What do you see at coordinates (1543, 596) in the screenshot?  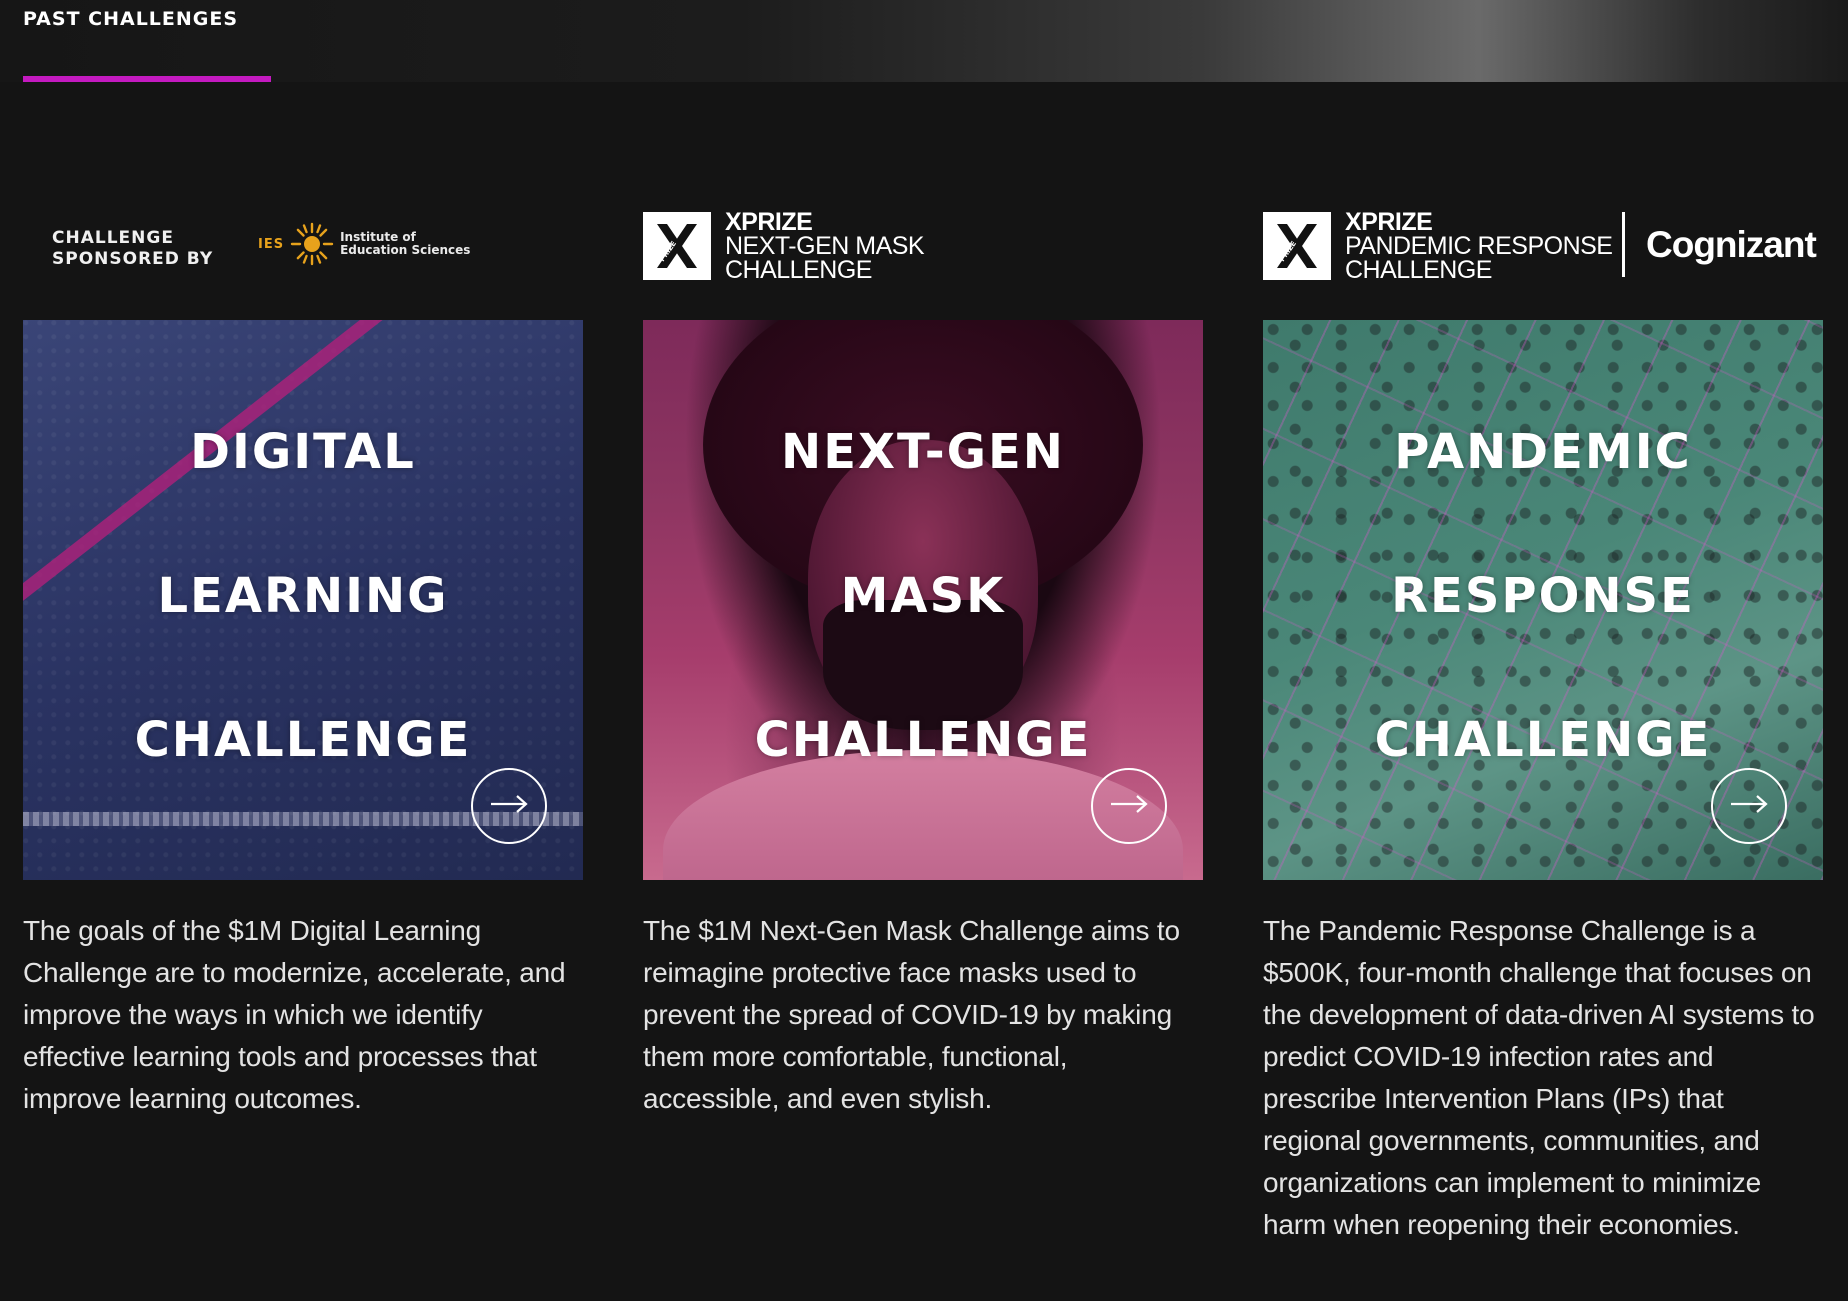 I see `card-title-line2: RESPONSE` at bounding box center [1543, 596].